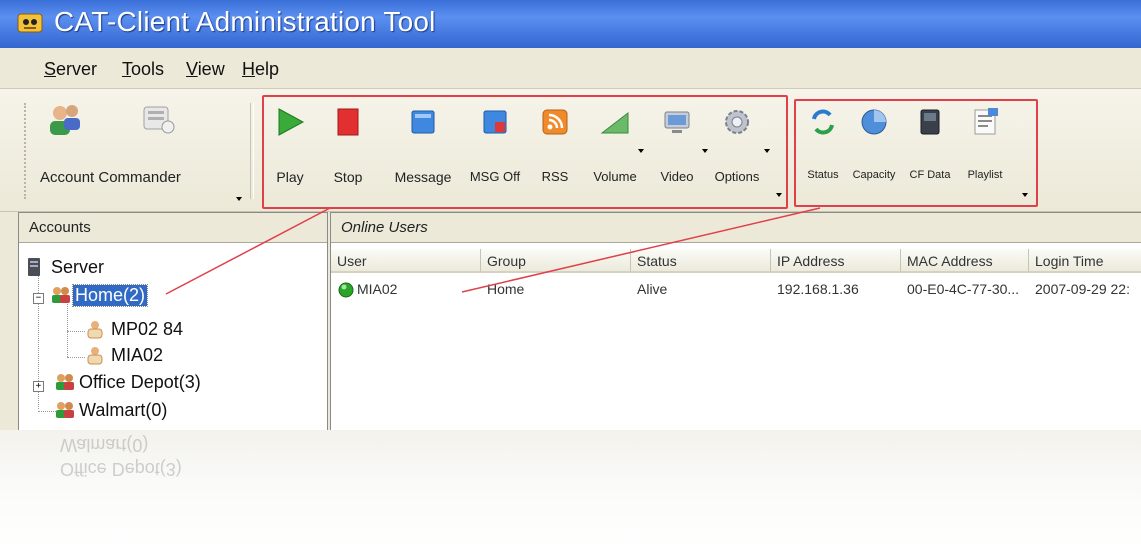 The width and height of the screenshot is (1141, 548). I want to click on home-group-label: Home(2), so click(110, 295).